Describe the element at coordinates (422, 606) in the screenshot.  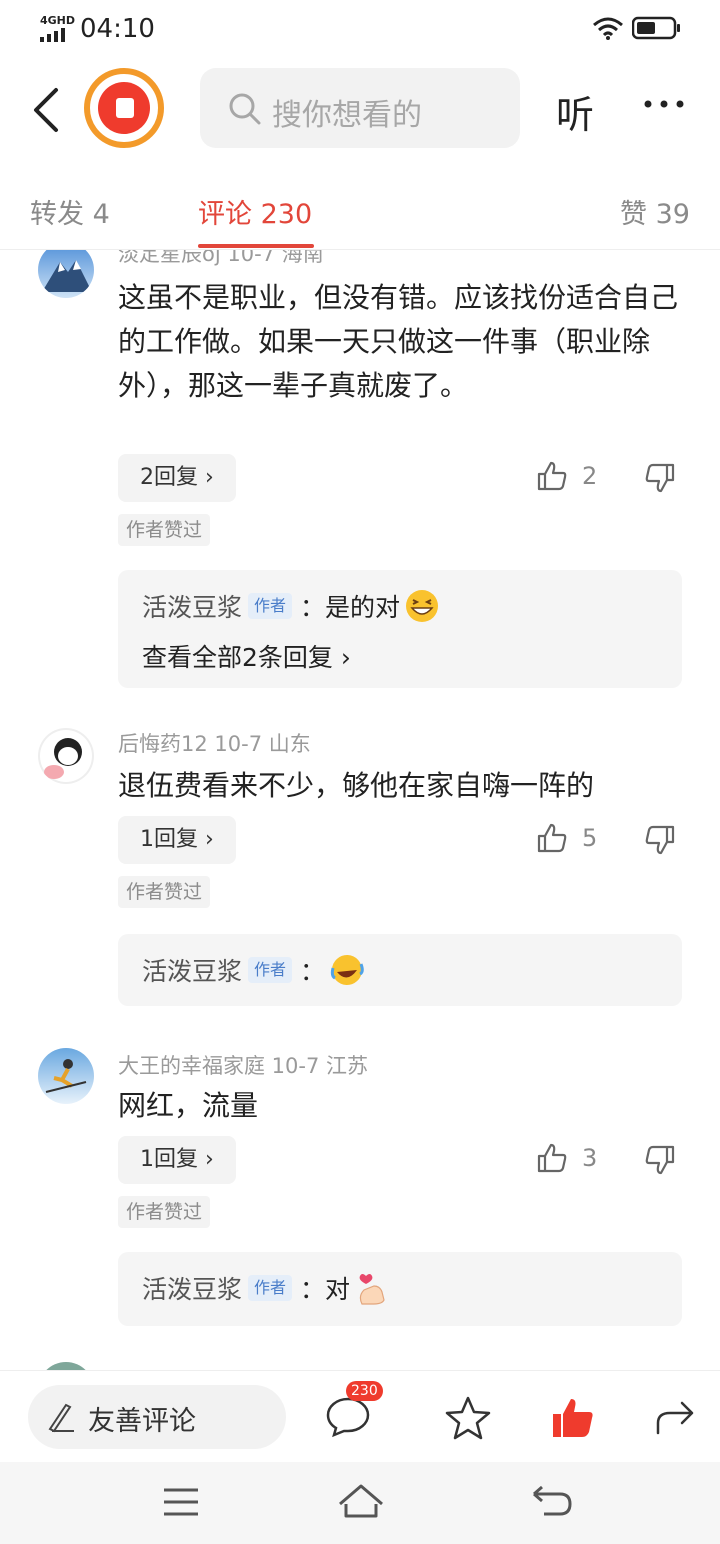
I see `grin-emoji-icon` at that location.